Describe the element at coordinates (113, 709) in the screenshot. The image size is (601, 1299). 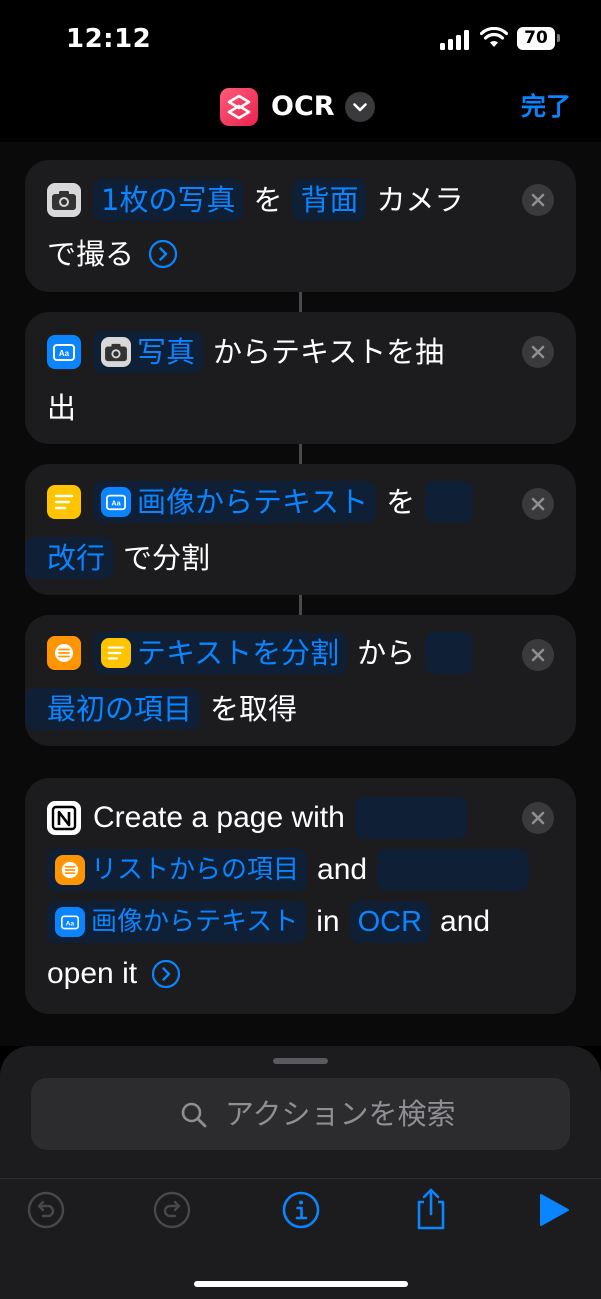
I see `first-item-token: 最初の項目` at that location.